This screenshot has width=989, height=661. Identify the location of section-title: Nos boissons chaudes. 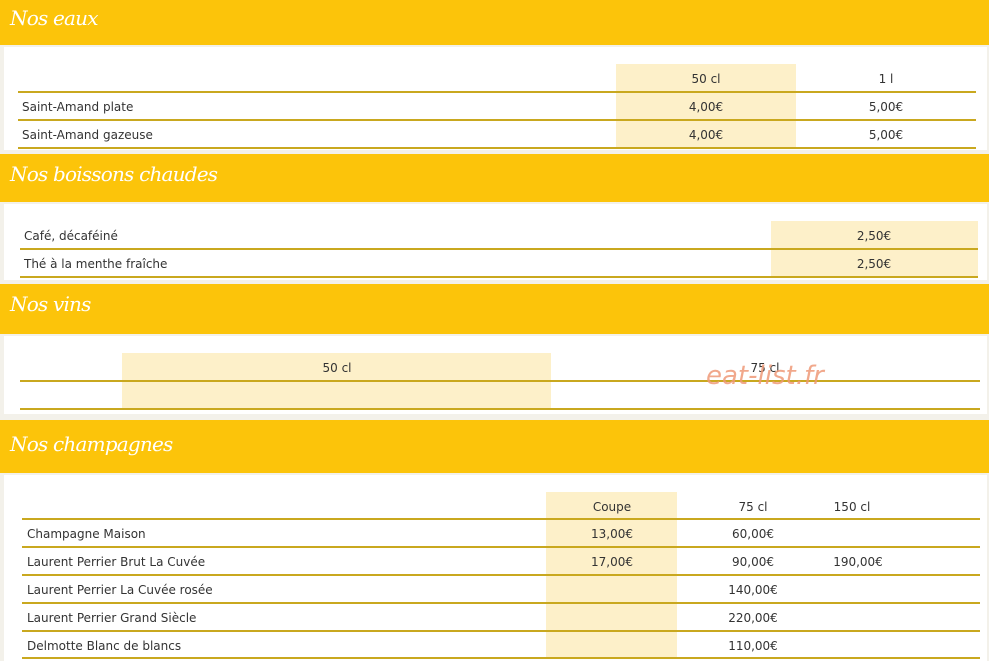
(114, 174).